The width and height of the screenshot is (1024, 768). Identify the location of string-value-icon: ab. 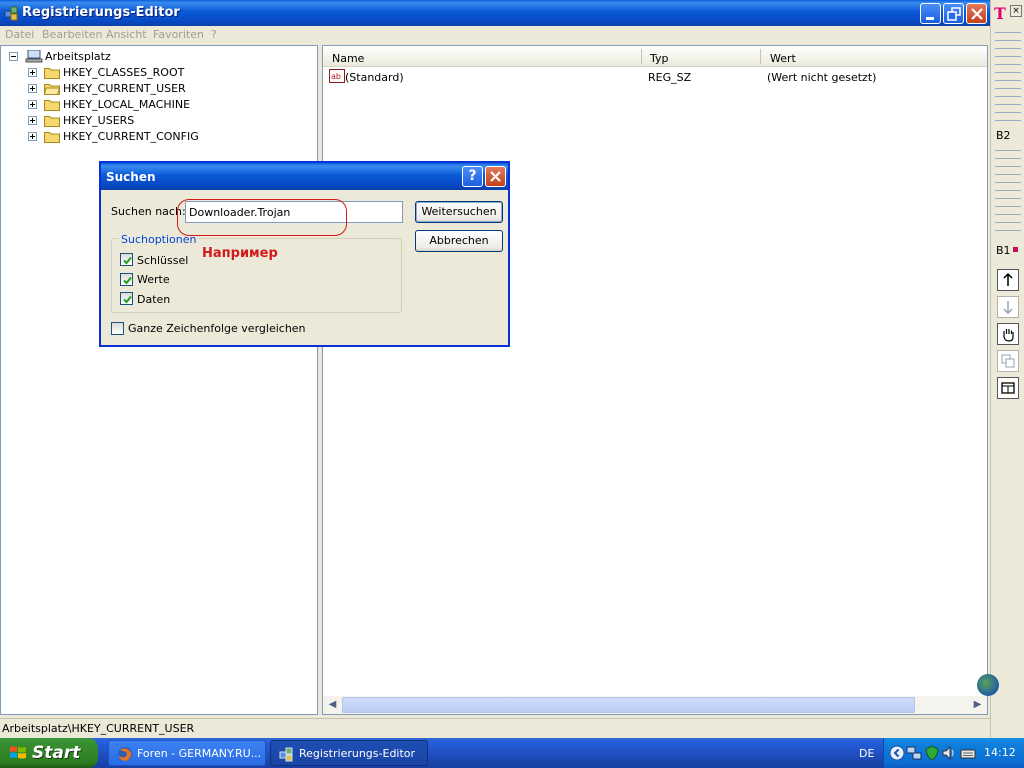
(337, 76).